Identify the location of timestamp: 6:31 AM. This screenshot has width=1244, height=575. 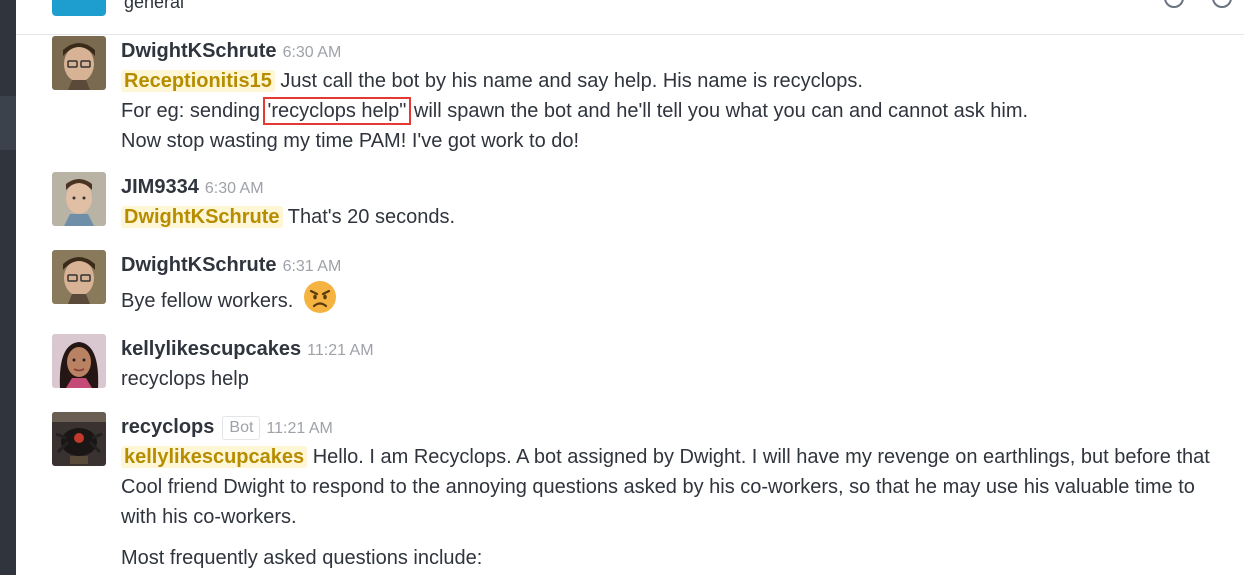
(312, 266).